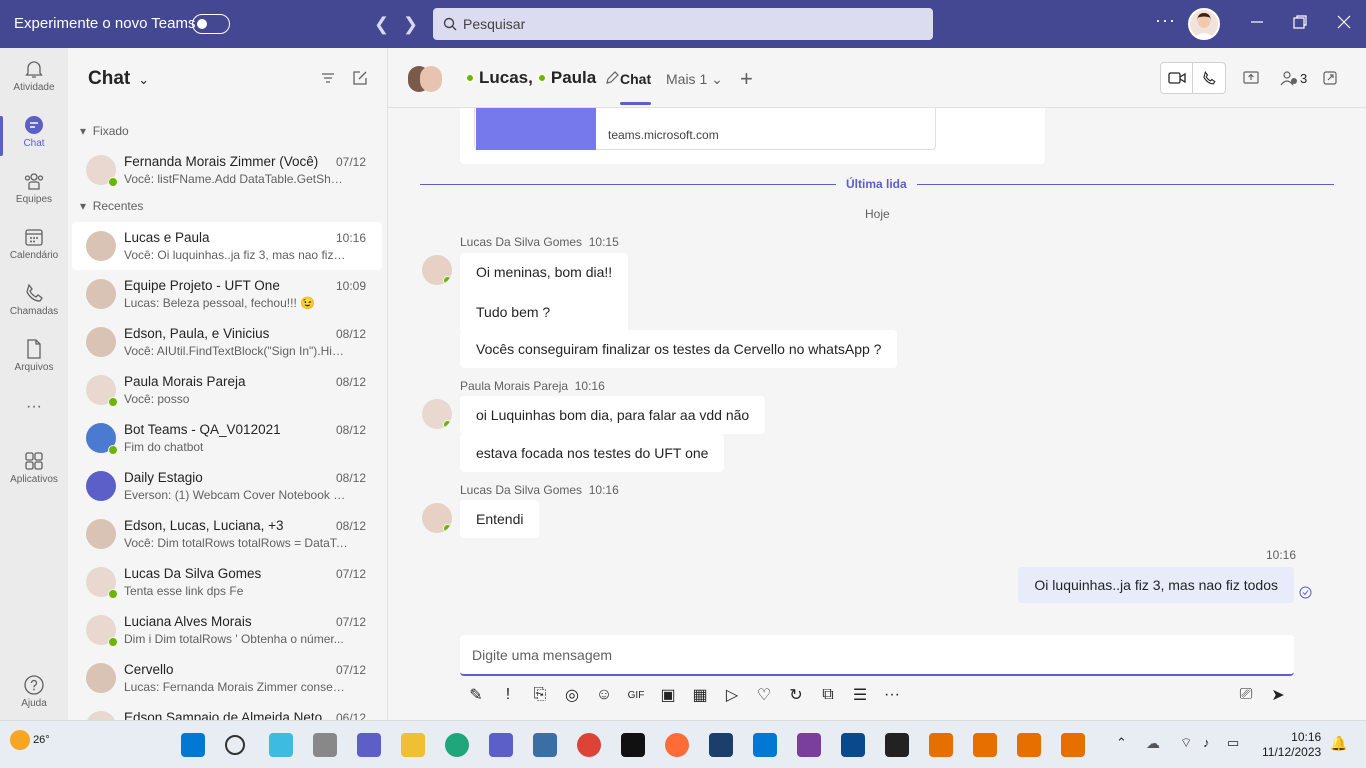 This screenshot has height=768, width=1366. Describe the element at coordinates (34, 360) in the screenshot. I see `rail-files: Arquivos` at that location.